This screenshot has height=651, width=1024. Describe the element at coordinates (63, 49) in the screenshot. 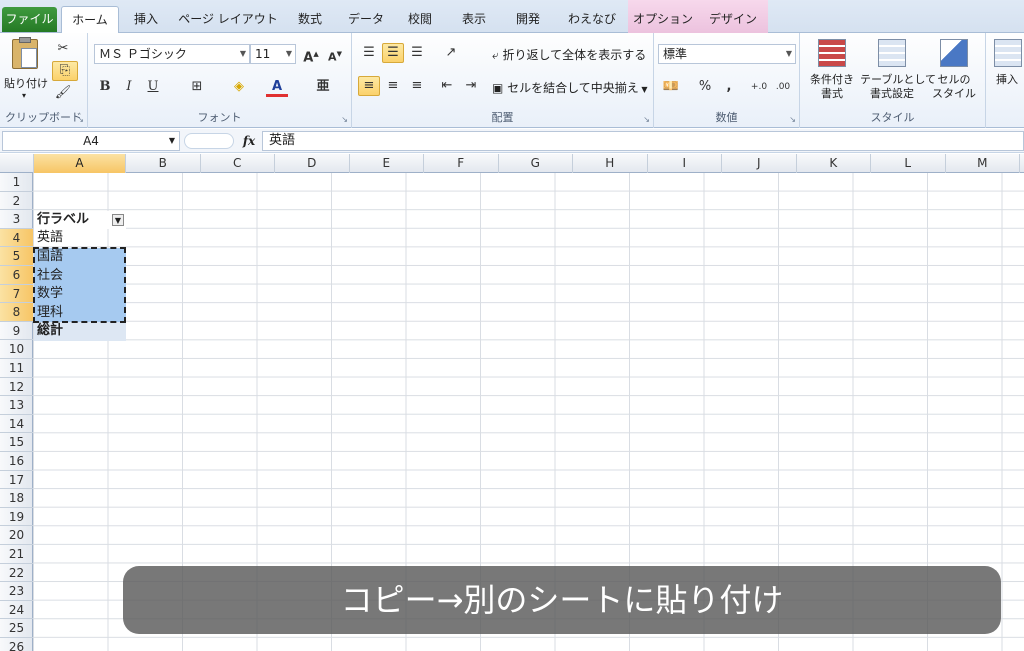

I see `cut-icon: ✂` at that location.